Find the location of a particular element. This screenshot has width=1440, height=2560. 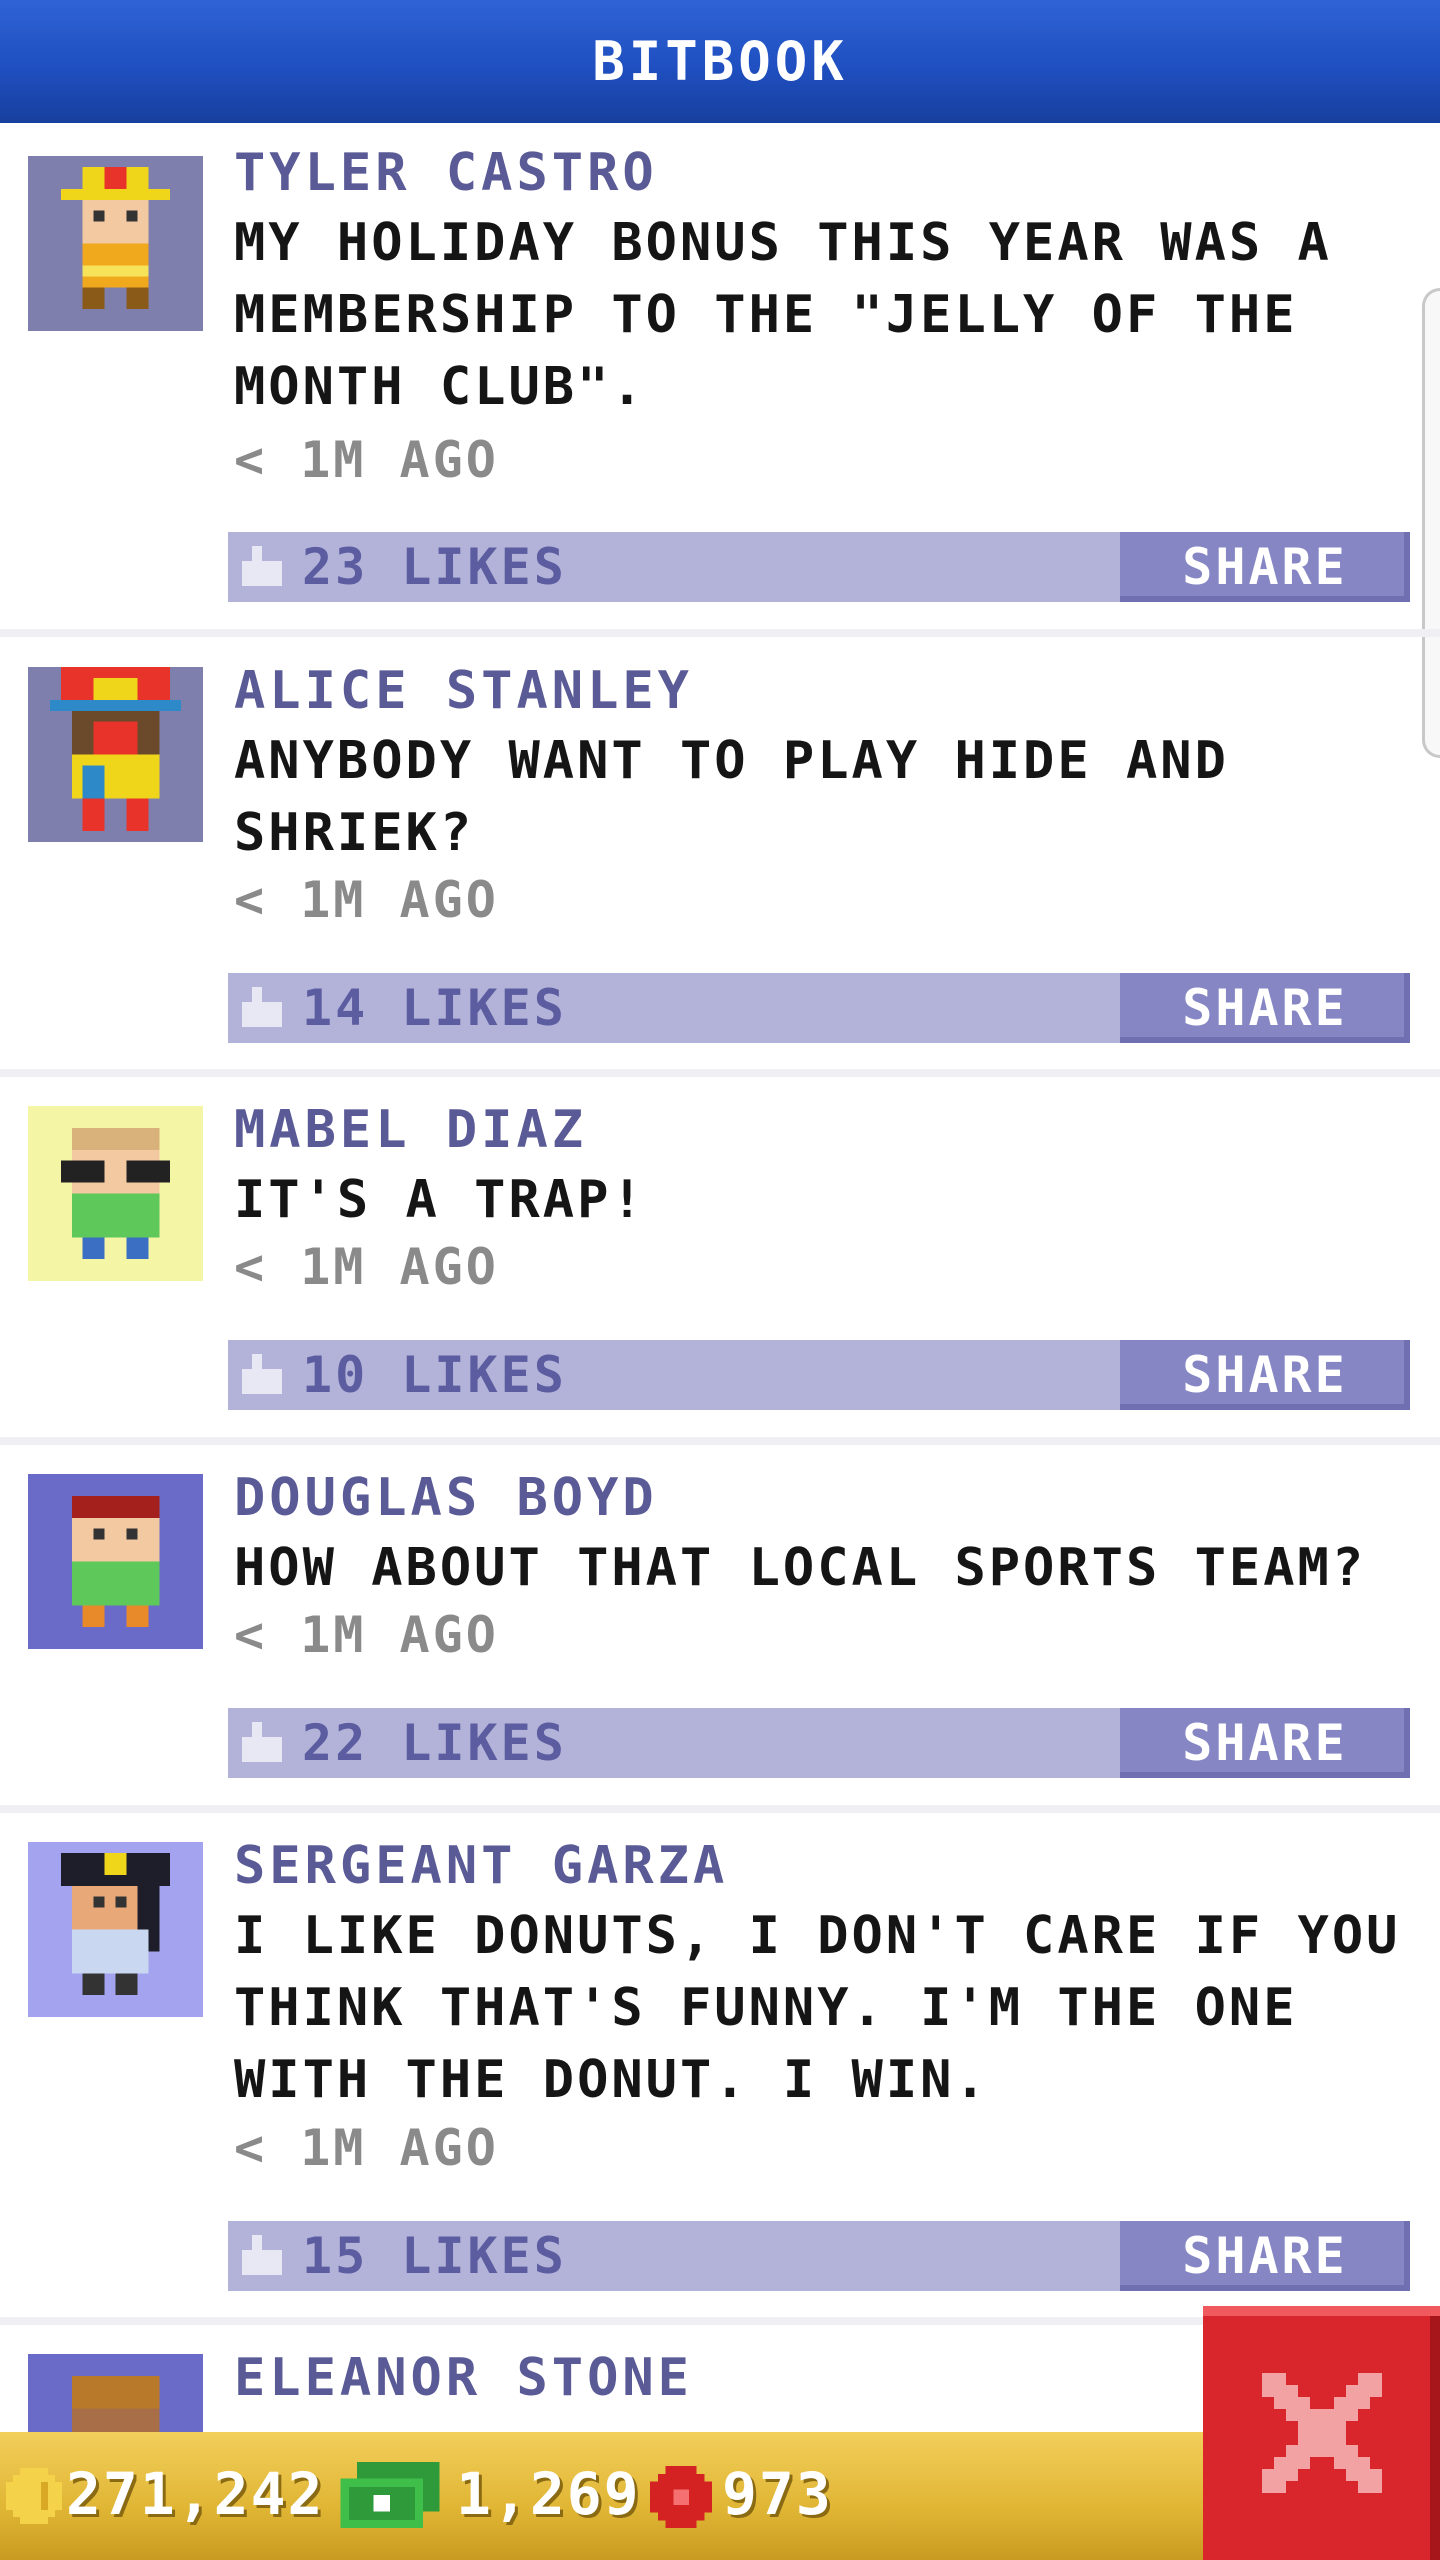

coin-count: 271,242 is located at coordinates (195, 2494).